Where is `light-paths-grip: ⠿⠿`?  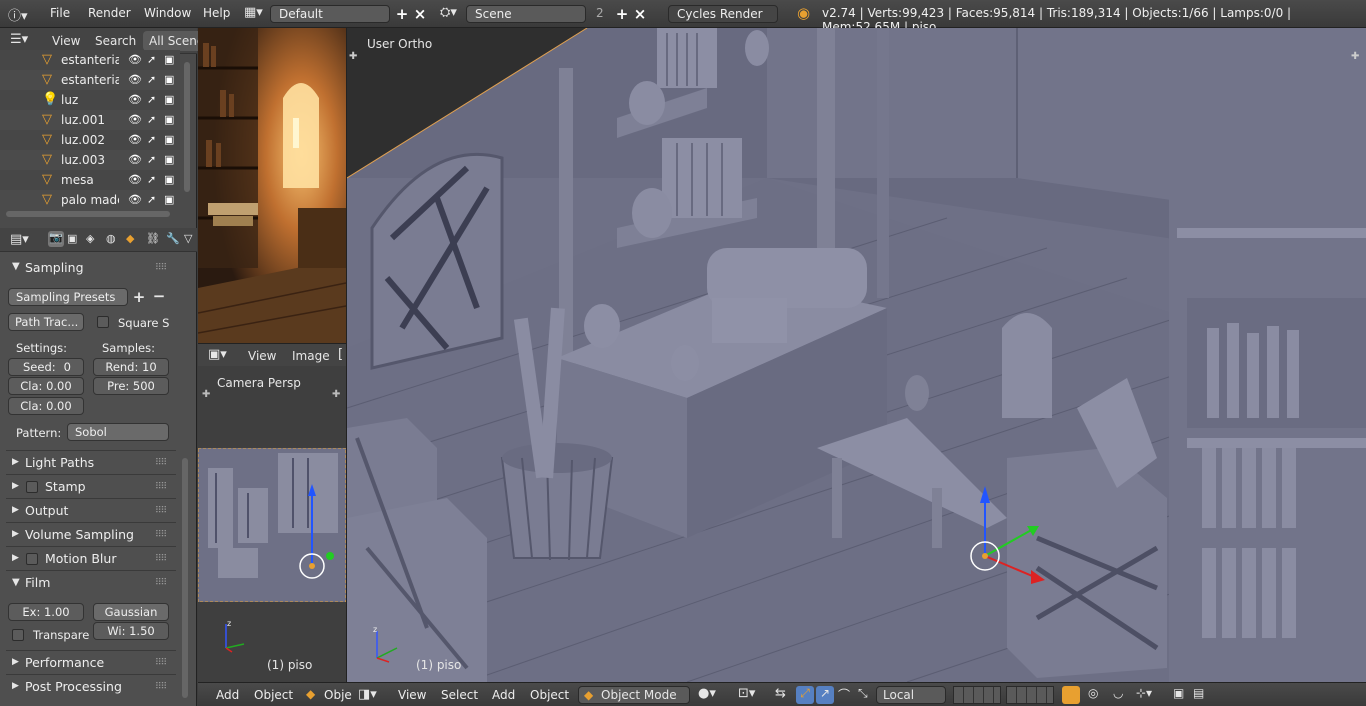 light-paths-grip: ⠿⠿ is located at coordinates (161, 463).